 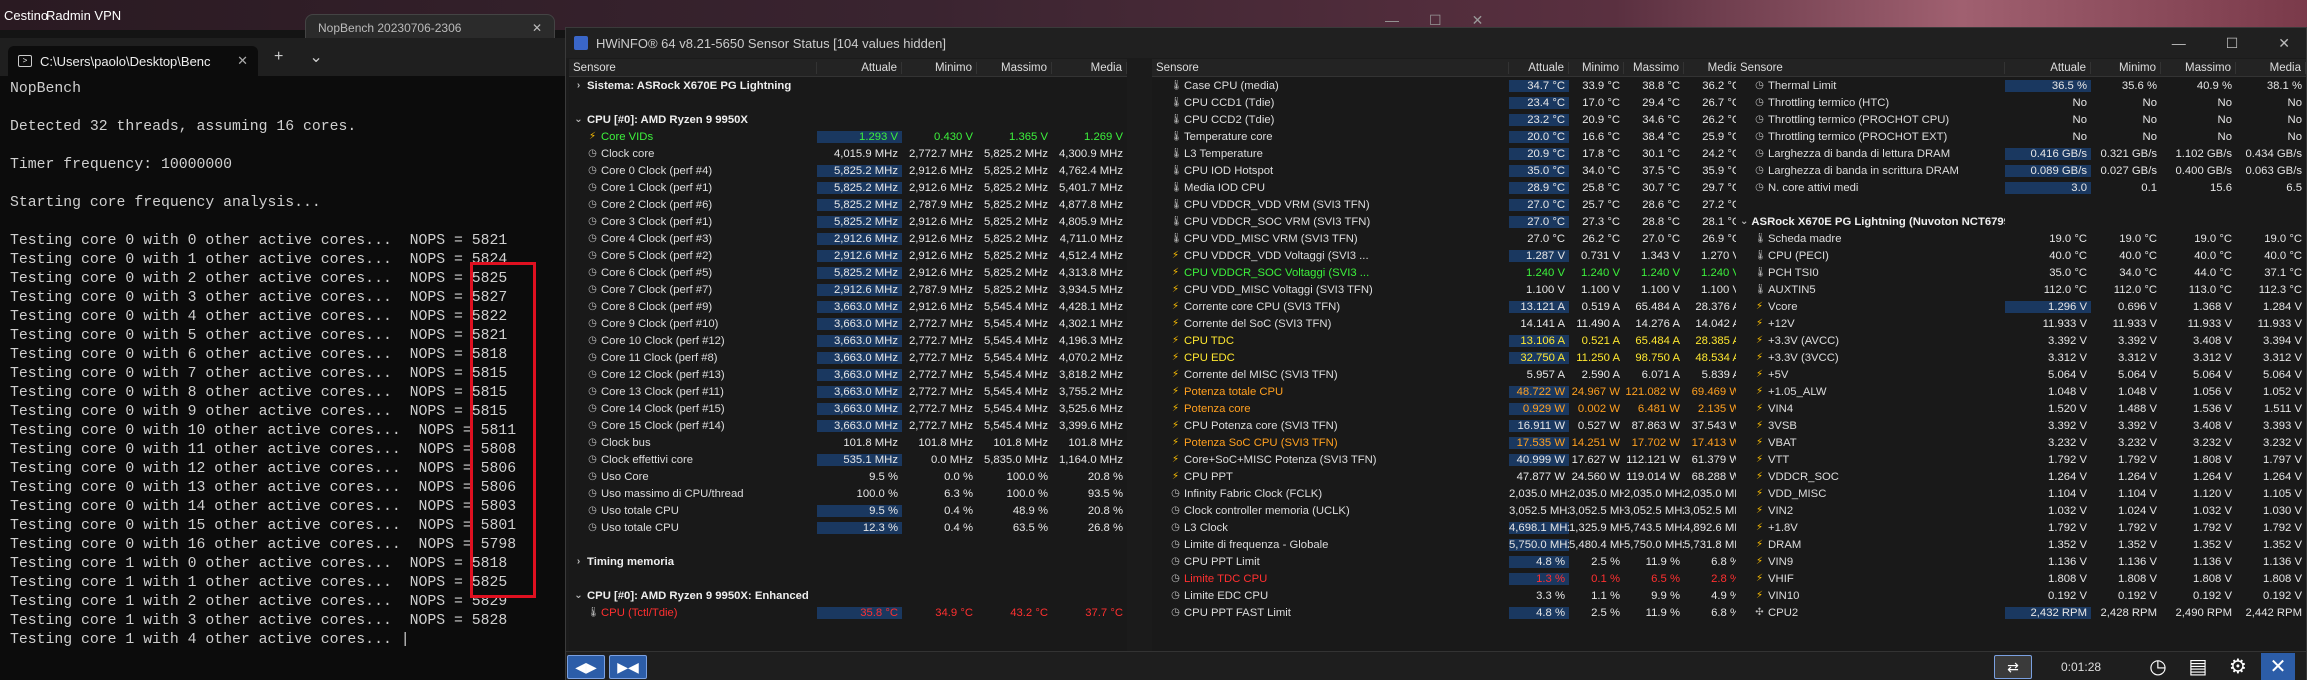 What do you see at coordinates (628, 667) in the screenshot?
I see `arrows-in-icon: ▶◀` at bounding box center [628, 667].